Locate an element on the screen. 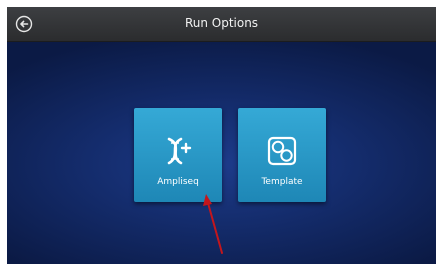 Image resolution: width=442 pixels, height=270 pixels. ampliseq-button: Ampliseq is located at coordinates (178, 155).